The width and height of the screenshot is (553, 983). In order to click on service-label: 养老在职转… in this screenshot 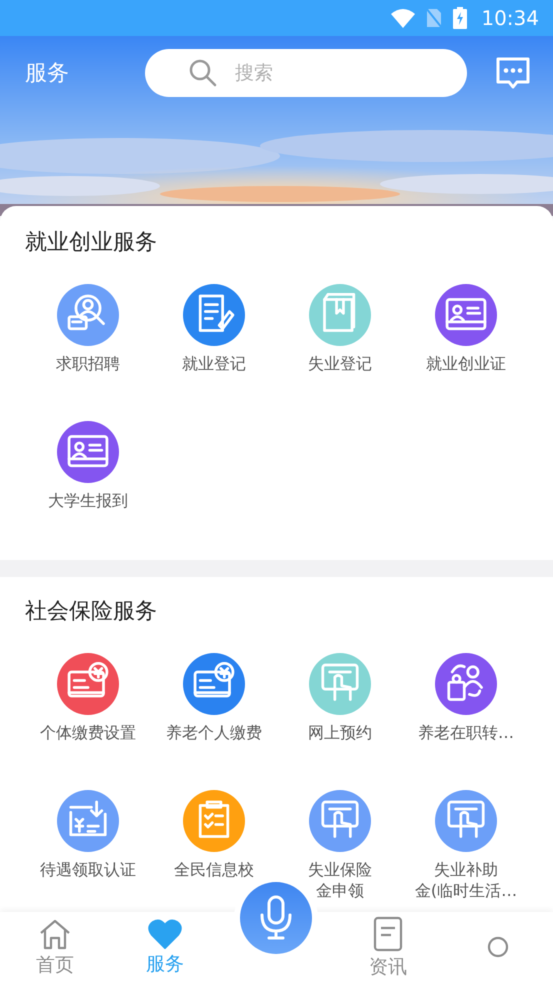, I will do `click(466, 732)`.